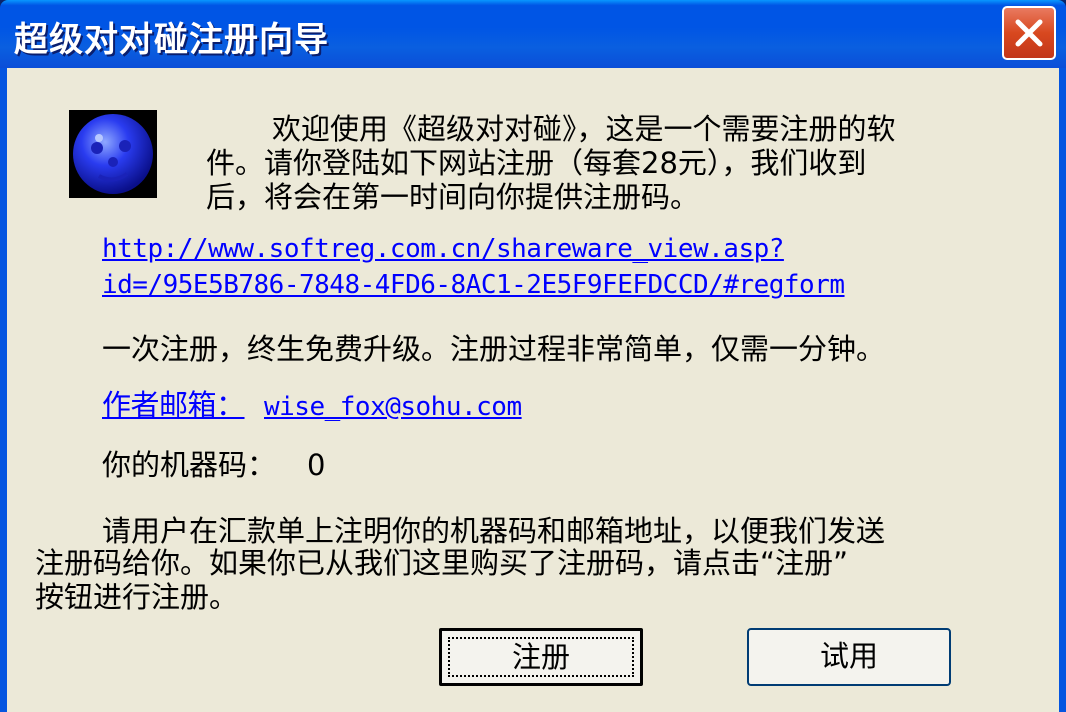 Image resolution: width=1066 pixels, height=712 pixels. I want to click on window-frame-right, so click(1062, 390).